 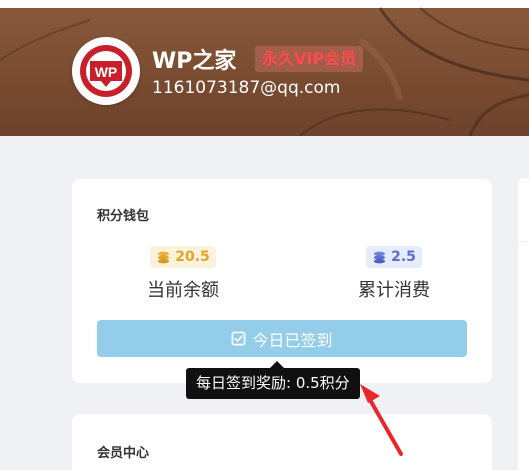 What do you see at coordinates (194, 61) in the screenshot?
I see `site-name: WP之家` at bounding box center [194, 61].